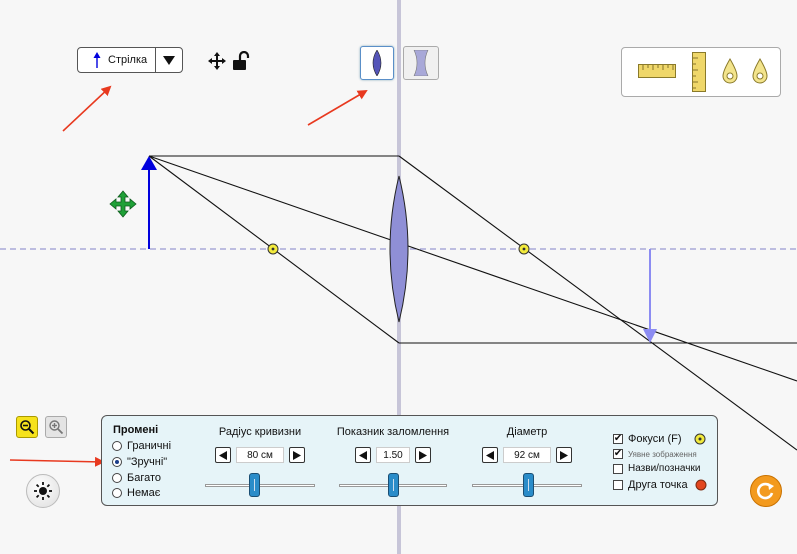 Image resolution: width=797 pixels, height=554 pixels. I want to click on convex-lens-icon, so click(377, 63).